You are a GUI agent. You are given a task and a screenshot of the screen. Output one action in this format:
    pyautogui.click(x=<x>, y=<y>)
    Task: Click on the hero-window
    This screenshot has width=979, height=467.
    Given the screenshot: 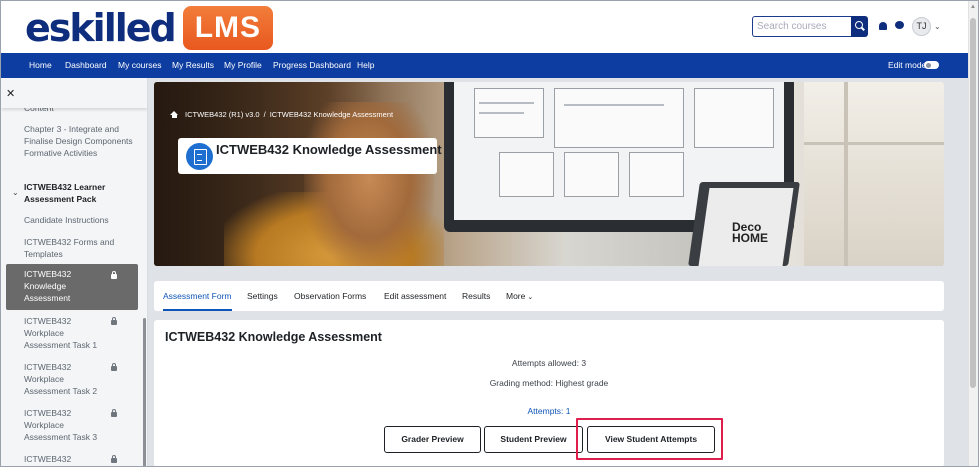 What is the action you would take?
    pyautogui.click(x=874, y=174)
    